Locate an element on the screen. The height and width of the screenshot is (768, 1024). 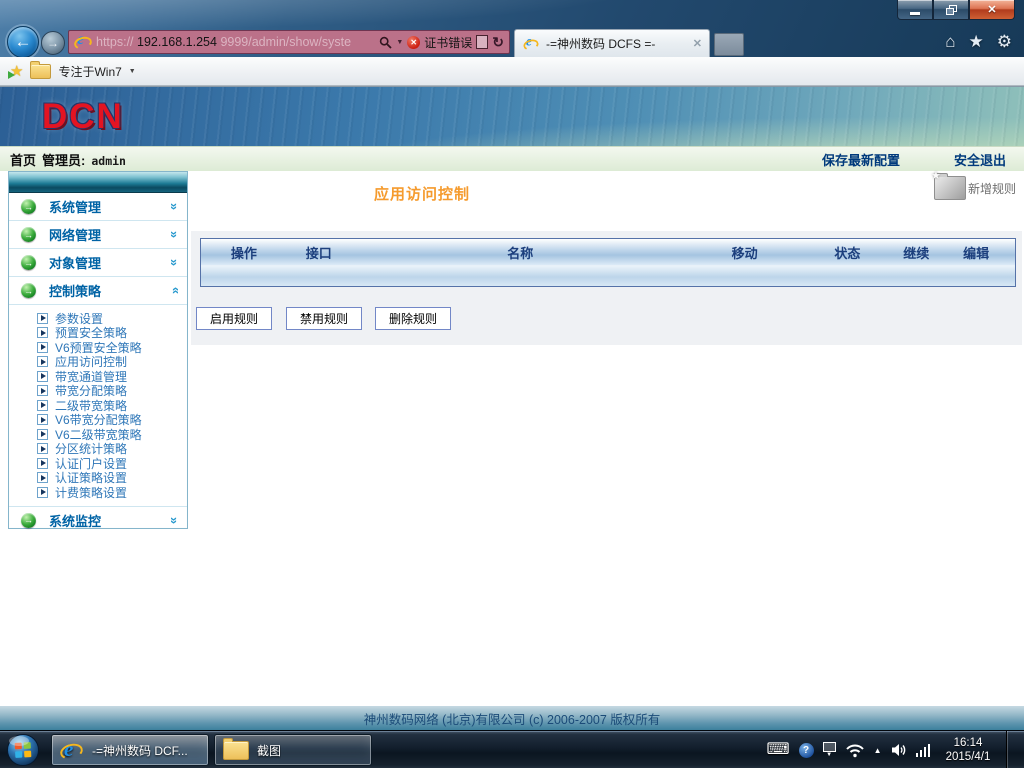
forward-button: → is located at coordinates (53, 43).